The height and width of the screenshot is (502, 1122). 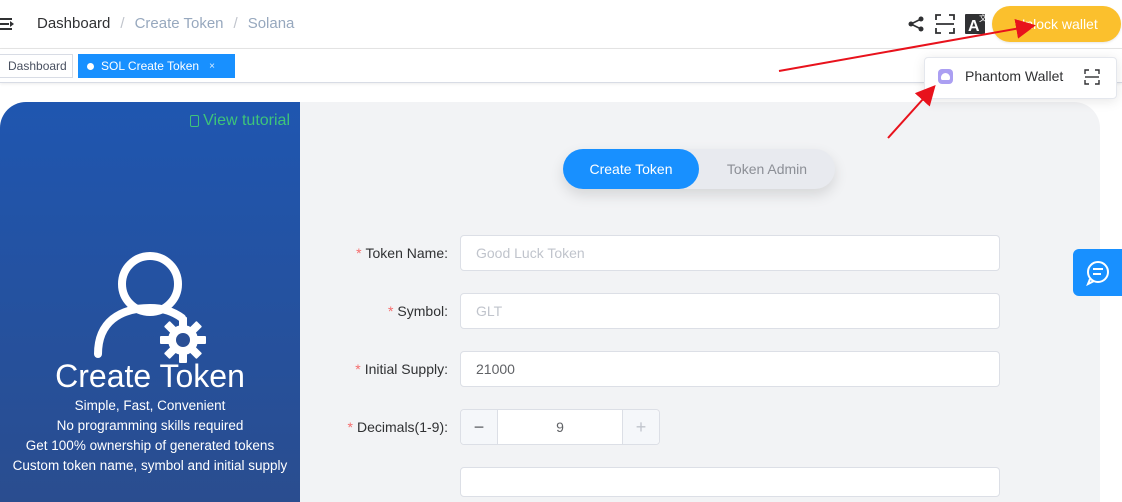 I want to click on tutorial-label: View tutorial, so click(x=246, y=120).